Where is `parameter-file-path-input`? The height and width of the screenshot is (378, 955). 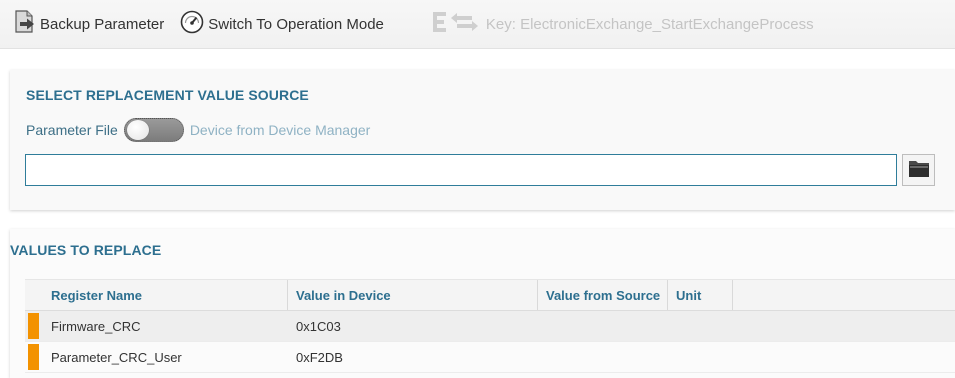
parameter-file-path-input is located at coordinates (461, 170).